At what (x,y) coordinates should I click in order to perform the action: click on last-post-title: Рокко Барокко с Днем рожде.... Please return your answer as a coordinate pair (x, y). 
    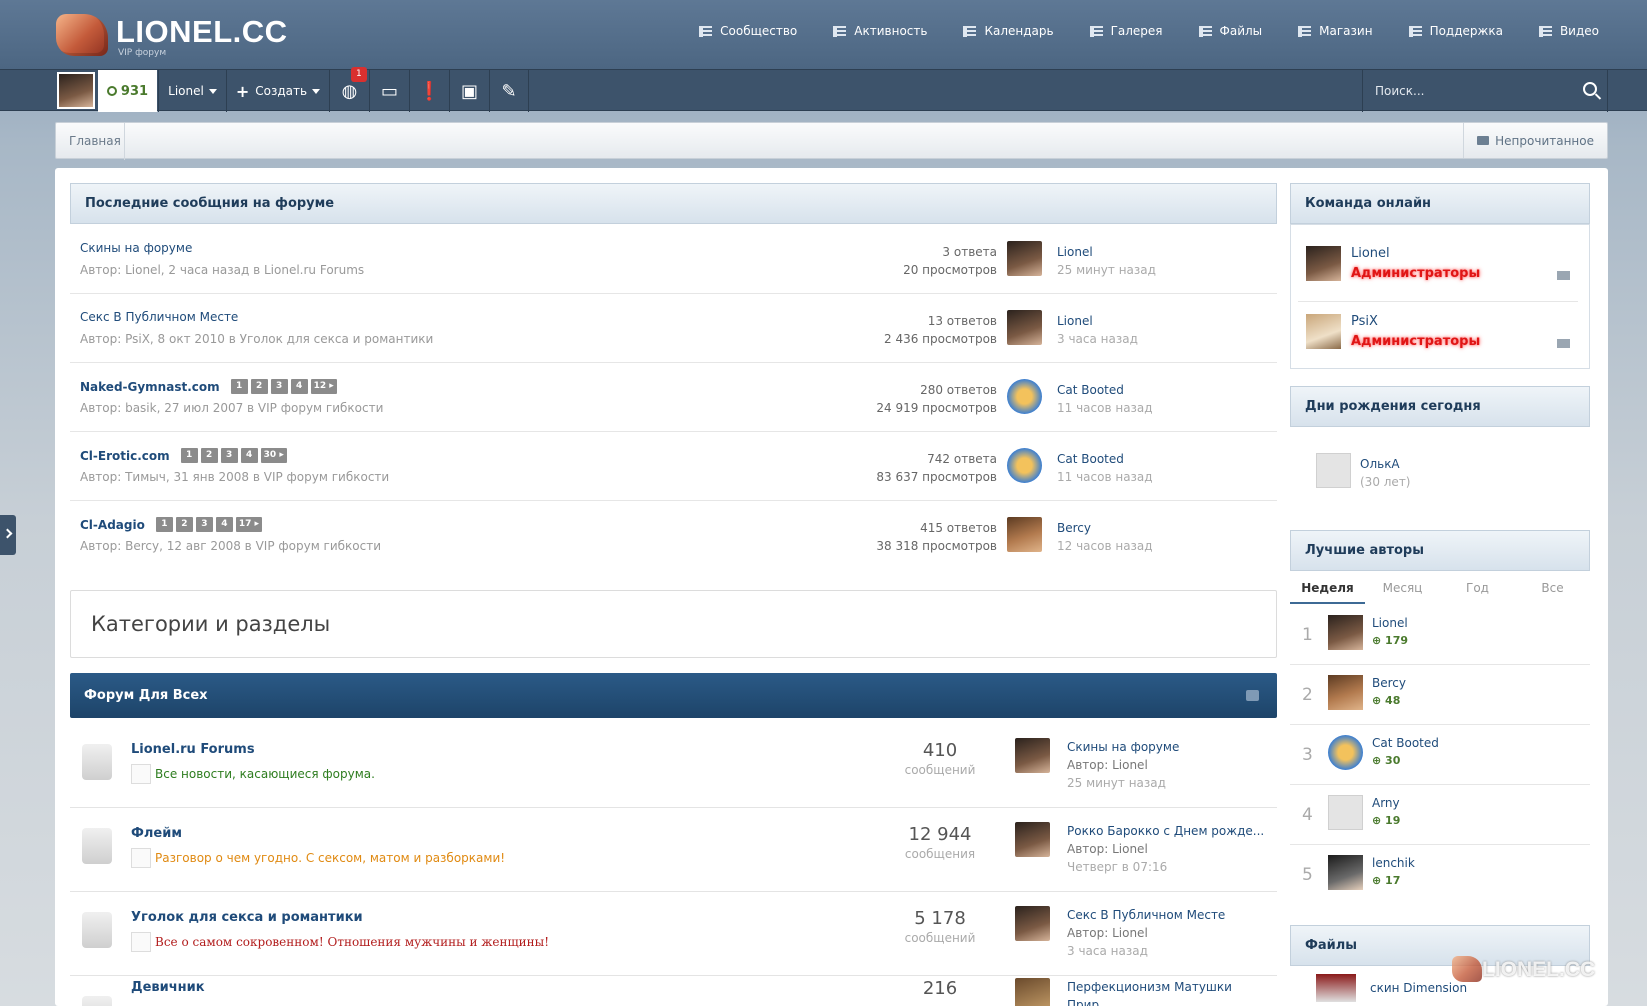
    Looking at the image, I should click on (1165, 831).